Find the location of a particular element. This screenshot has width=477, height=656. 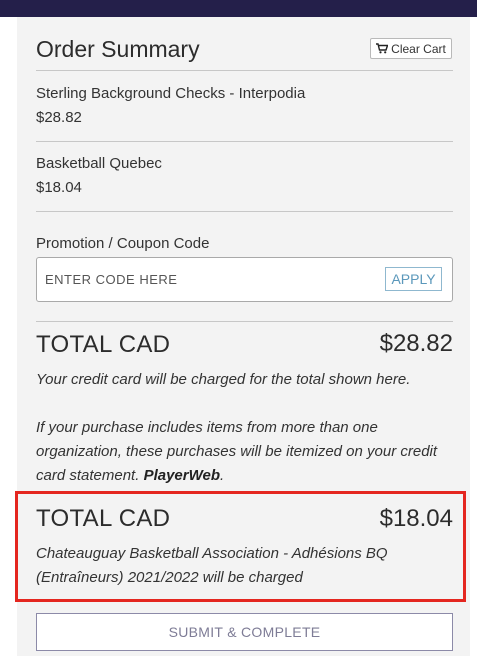

order-summary-title: Order Summary is located at coordinates (118, 49).